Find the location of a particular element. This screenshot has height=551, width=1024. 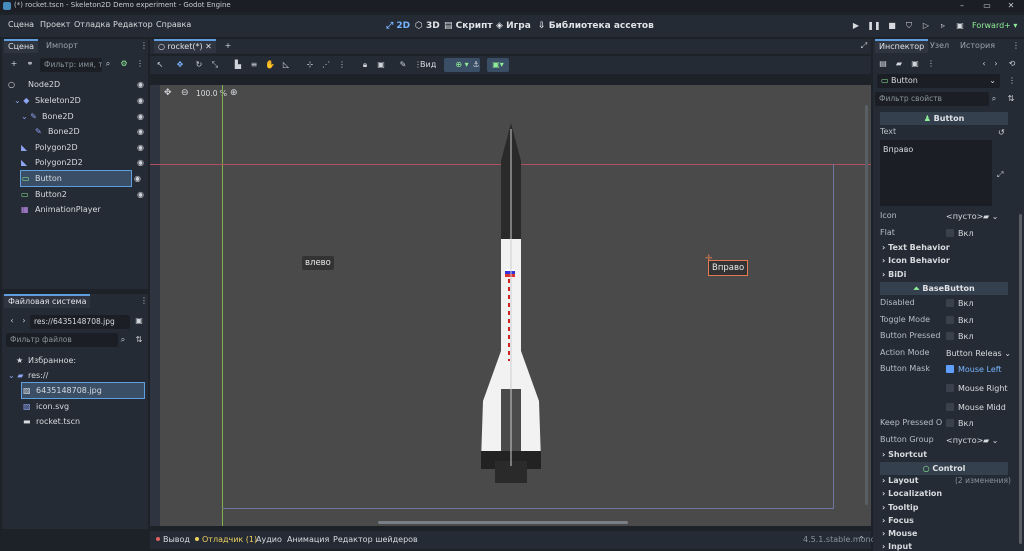

tab-shader-editor: Редактор шейдеров is located at coordinates (375, 539).